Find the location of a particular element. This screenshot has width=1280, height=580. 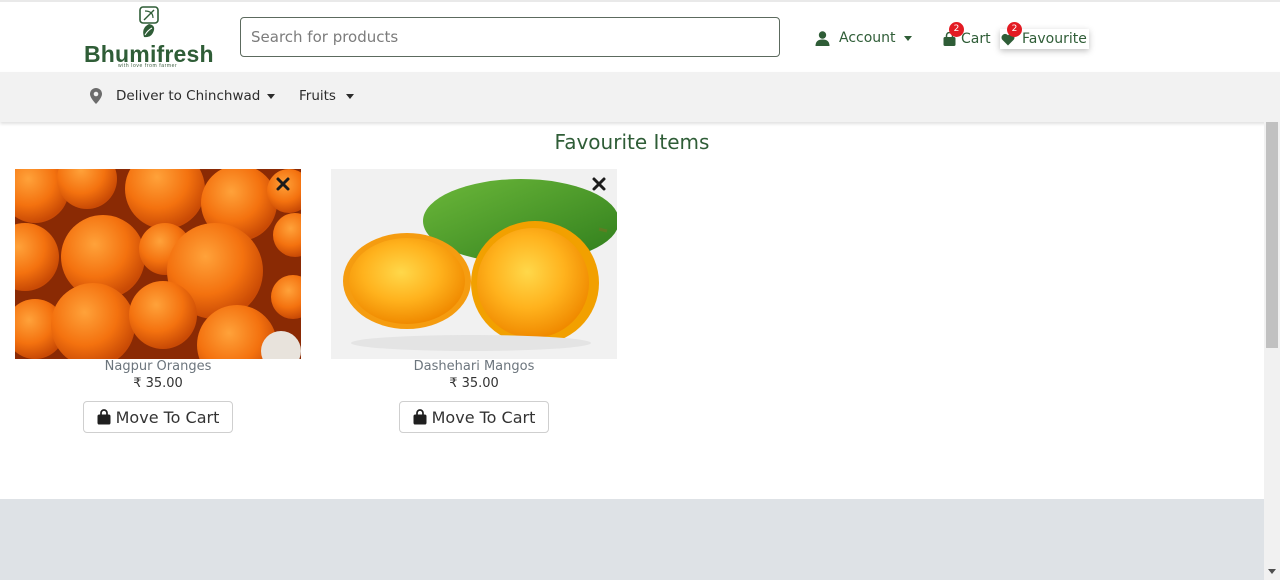

brand-logo: Bhumifresh with love from farmer is located at coordinates (149, 38).